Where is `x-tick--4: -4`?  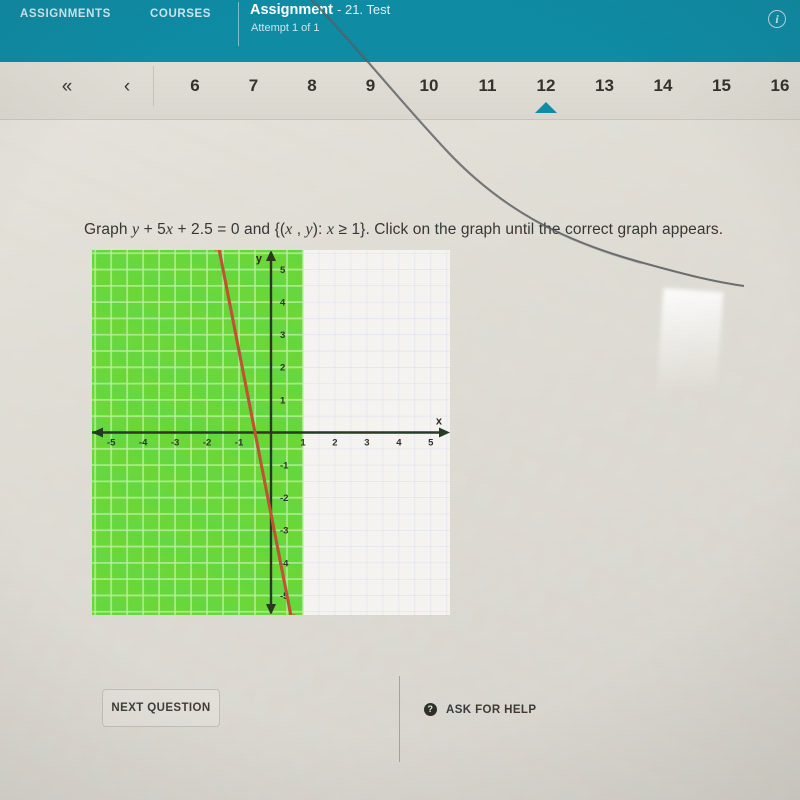
x-tick--4: -4 is located at coordinates (143, 443).